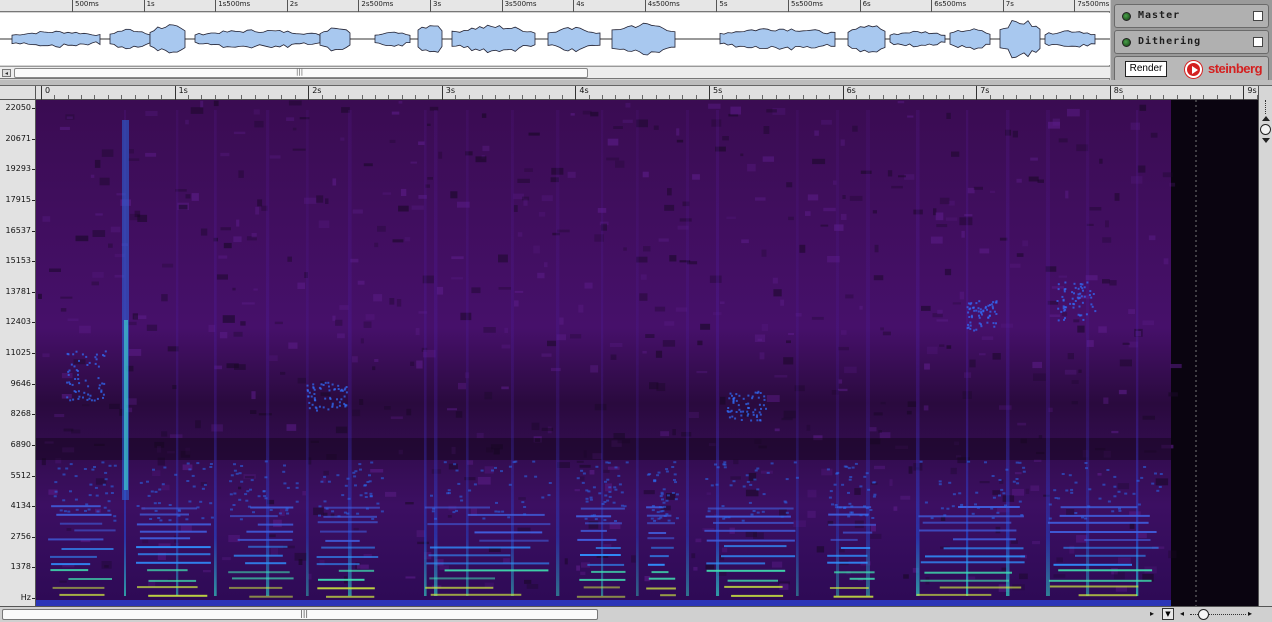 This screenshot has height=622, width=1272. I want to click on zoom-out-icon, so click(1266, 140).